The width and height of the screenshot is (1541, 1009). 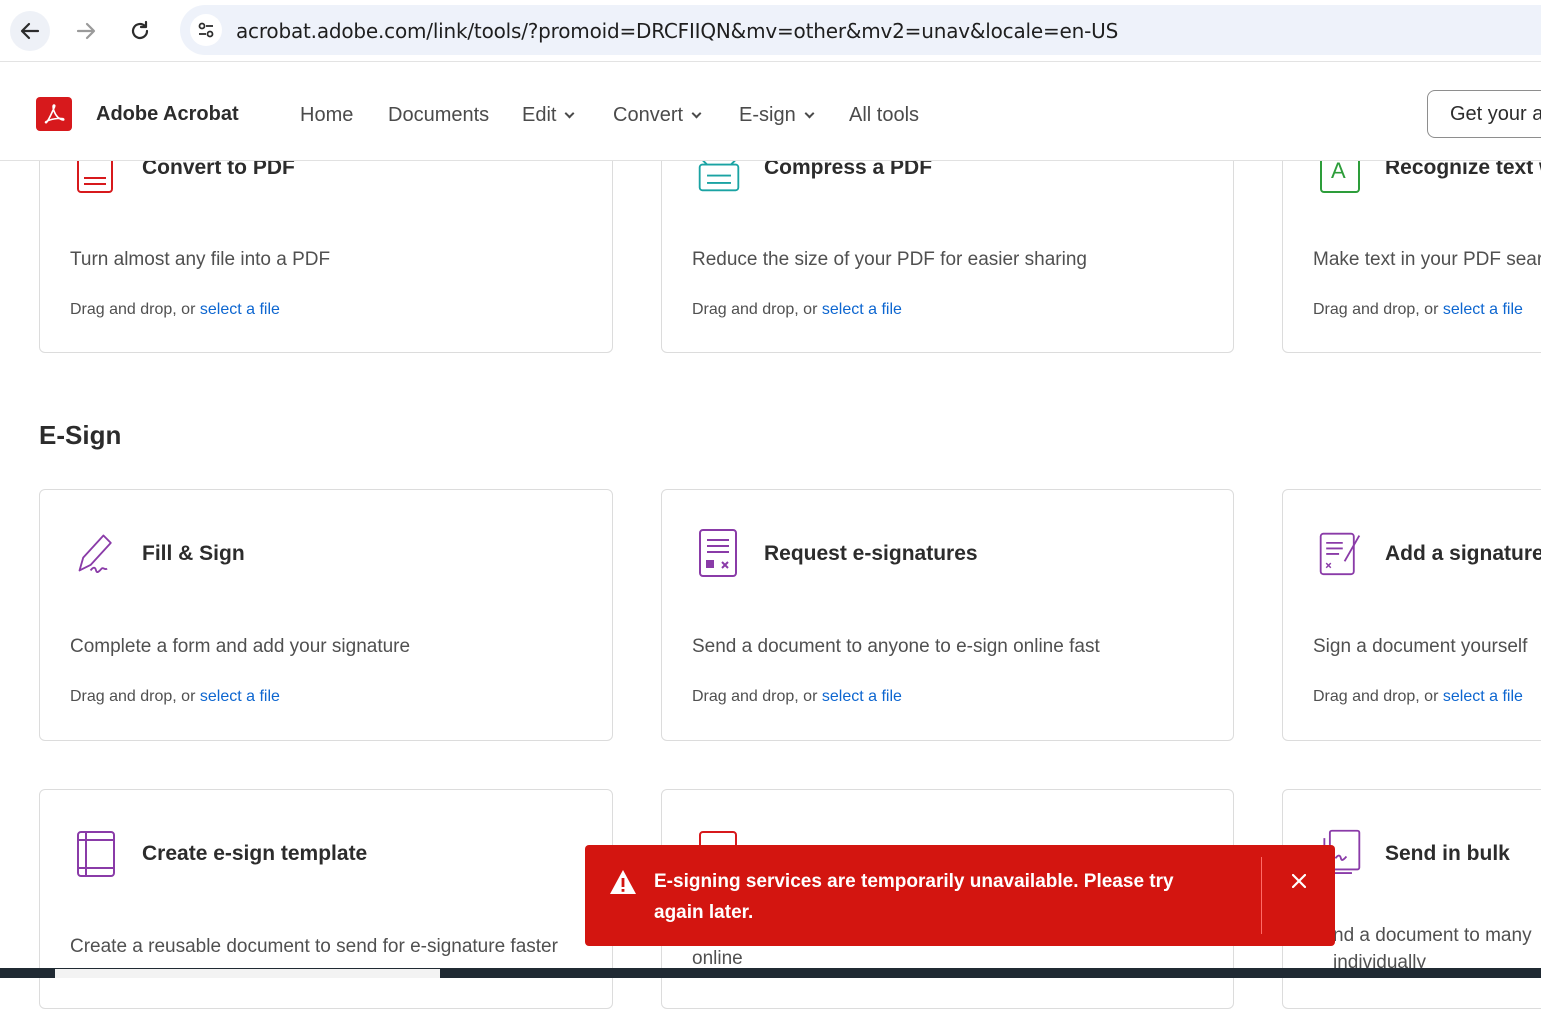 I want to click on back-button, so click(x=30, y=31).